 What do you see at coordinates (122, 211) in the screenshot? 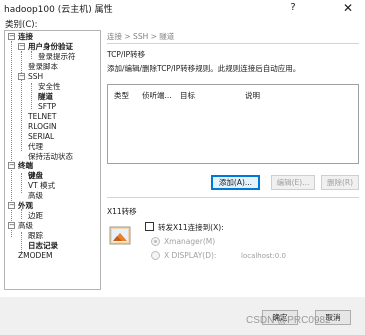
I see `x11-section-title: X11转移` at bounding box center [122, 211].